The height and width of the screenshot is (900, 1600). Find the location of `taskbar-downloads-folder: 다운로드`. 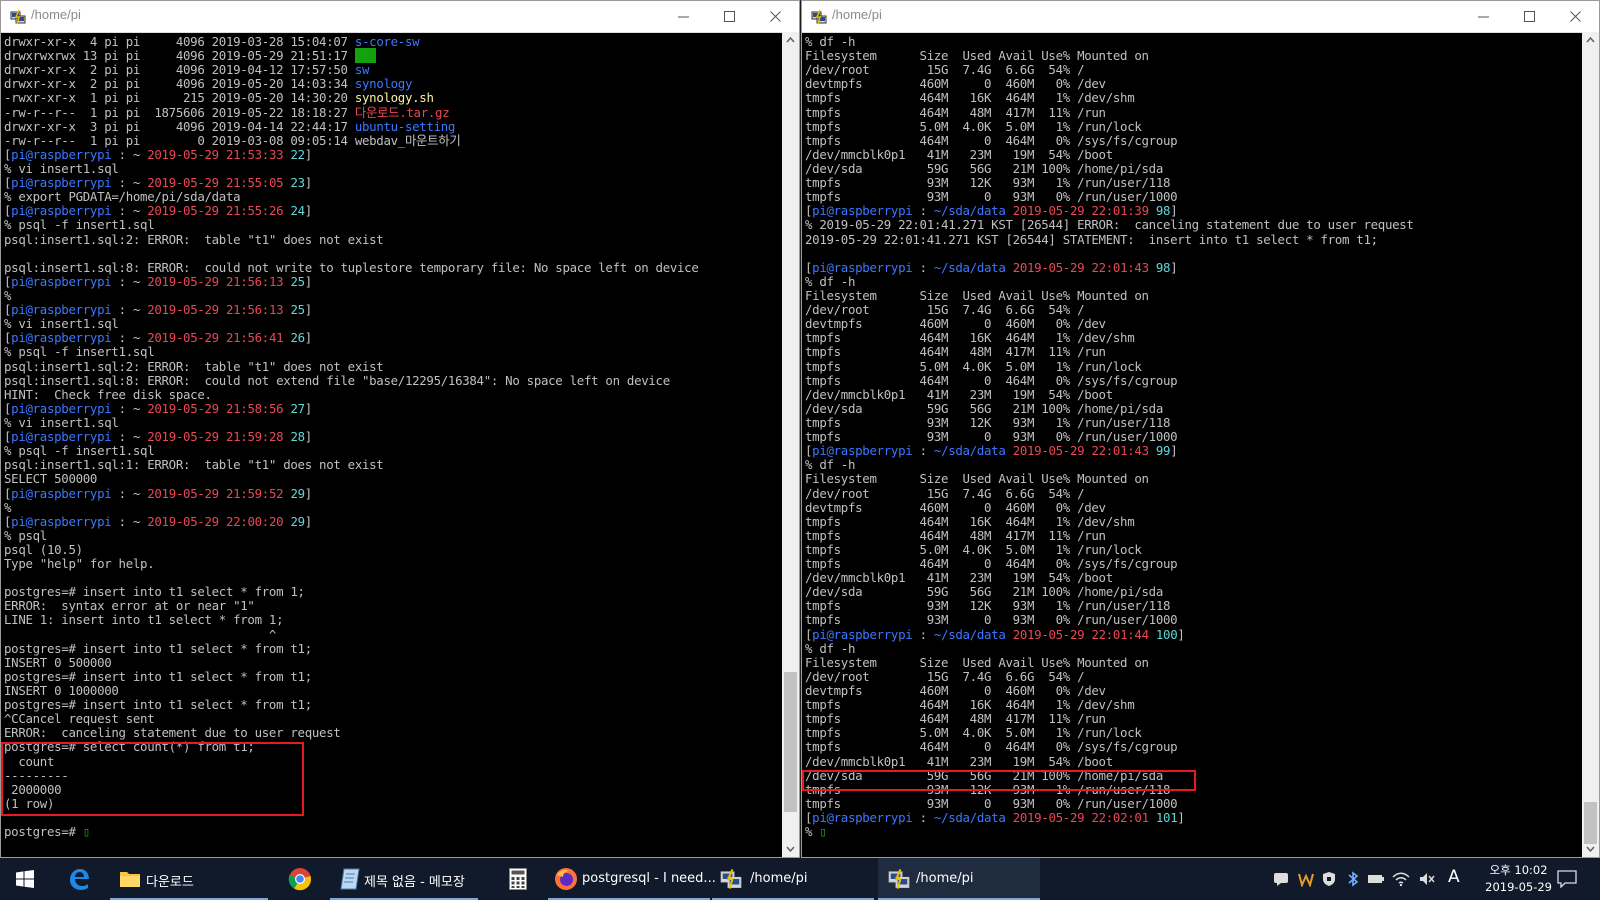

taskbar-downloads-folder: 다운로드 is located at coordinates (189, 879).